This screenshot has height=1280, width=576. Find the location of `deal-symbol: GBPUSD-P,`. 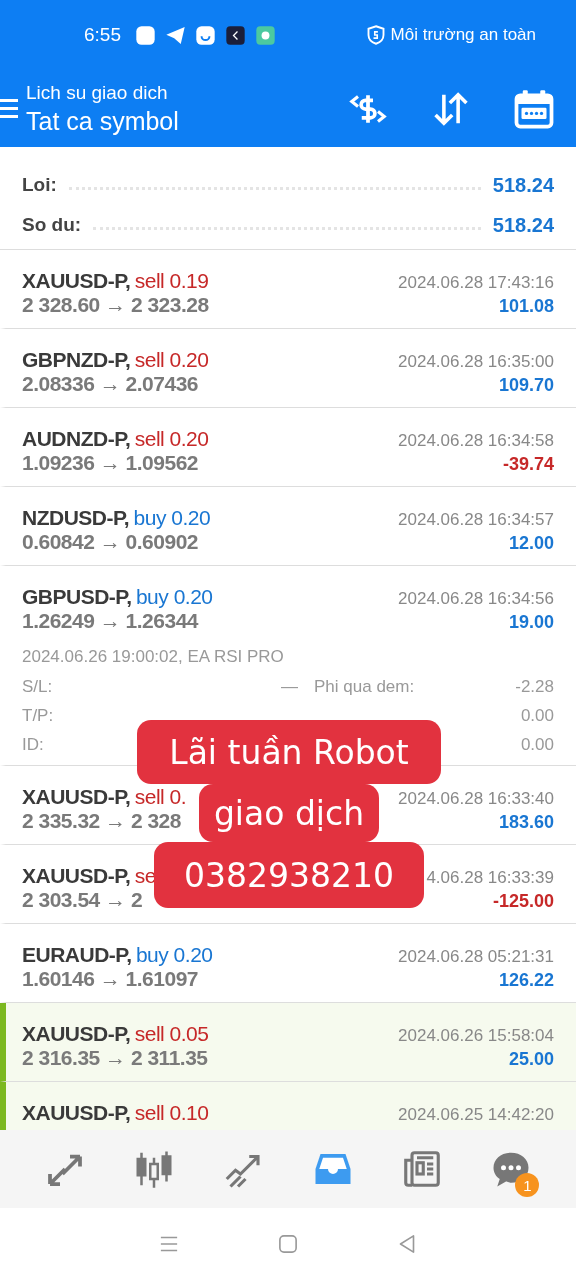

deal-symbol: GBPUSD-P, is located at coordinates (77, 596).